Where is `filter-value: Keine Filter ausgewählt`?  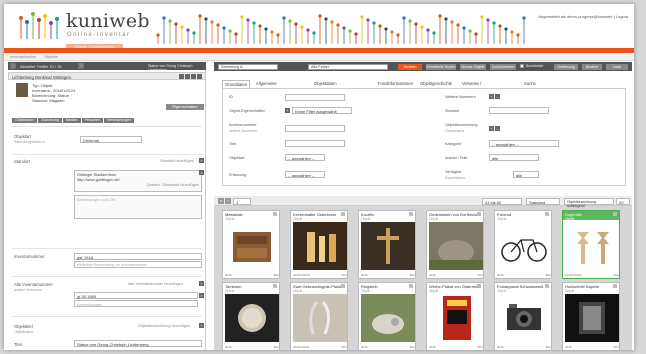
filter-value: Keine Filter ausgewählt is located at coordinates (322, 110).